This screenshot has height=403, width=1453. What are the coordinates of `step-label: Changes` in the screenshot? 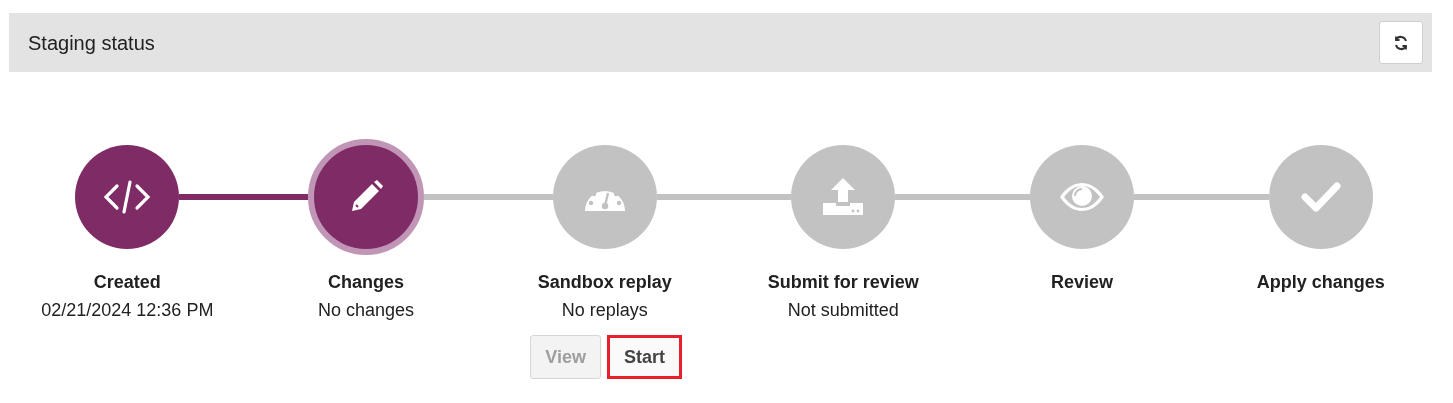 It's located at (365, 282).